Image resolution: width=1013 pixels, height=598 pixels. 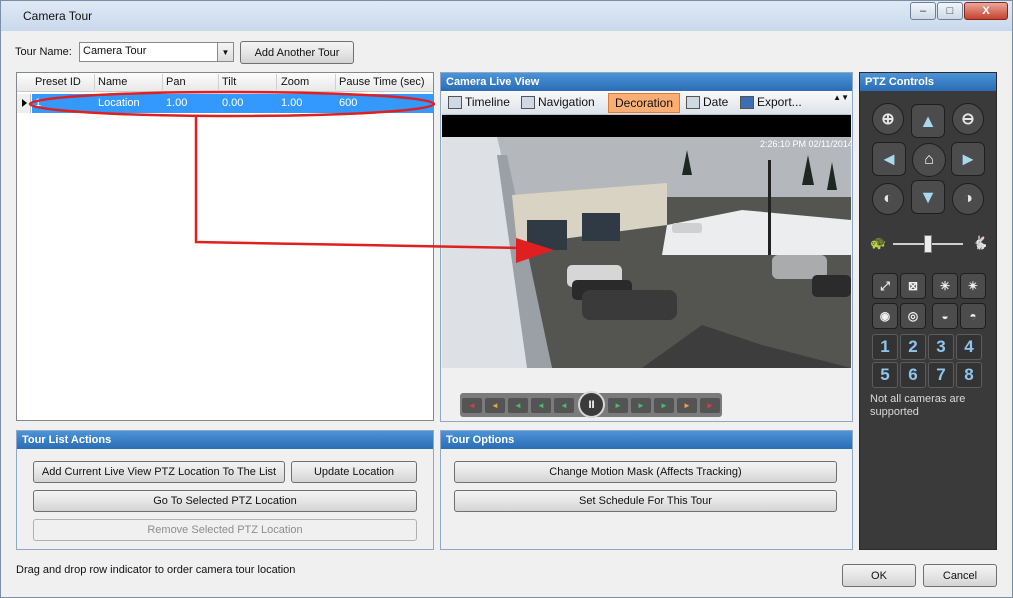 I want to click on annotation-arrow-line, so click(x=358, y=183).